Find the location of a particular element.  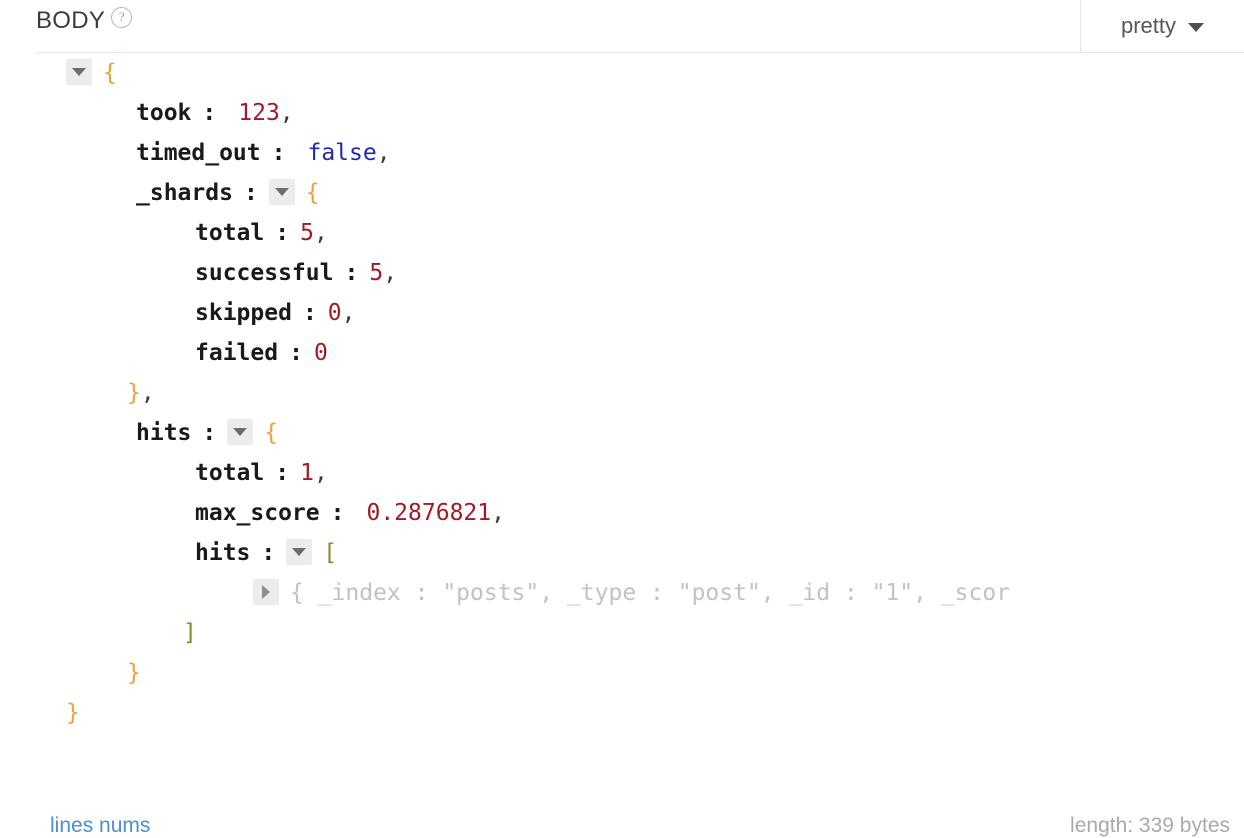

body-header: BODY ? pretty is located at coordinates (622, 26).